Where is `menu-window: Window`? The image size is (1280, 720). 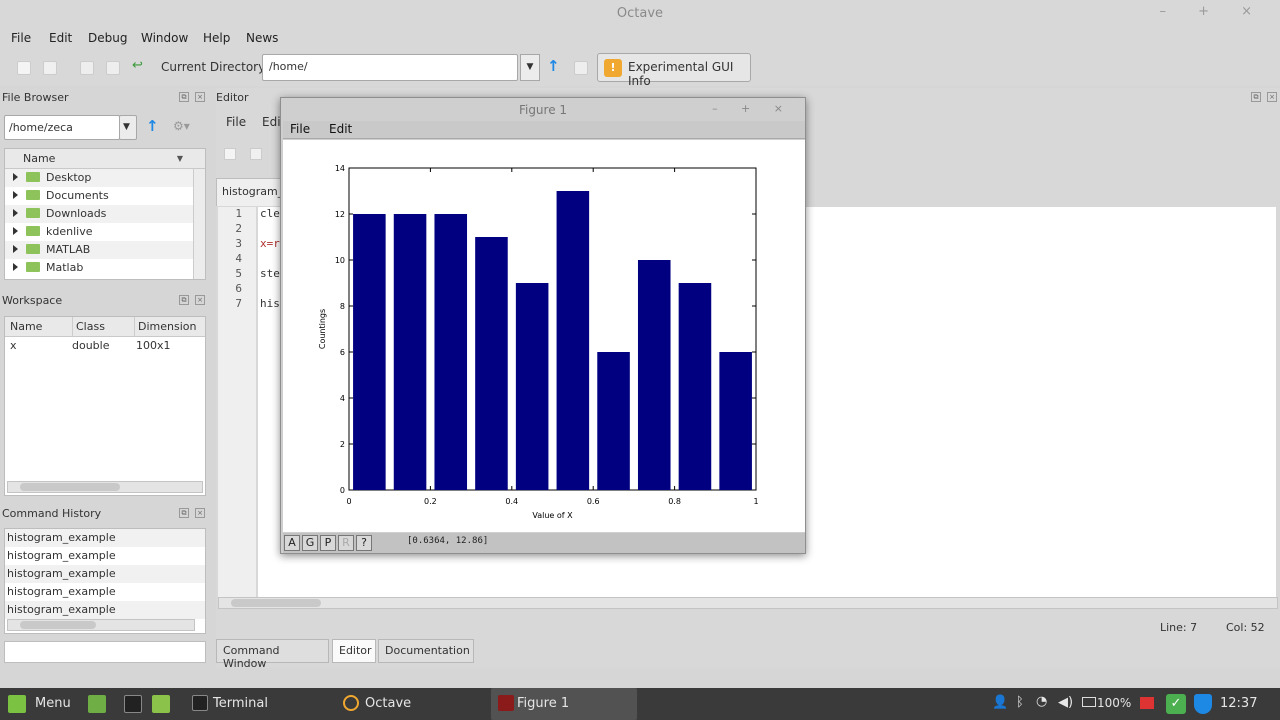 menu-window: Window is located at coordinates (164, 38).